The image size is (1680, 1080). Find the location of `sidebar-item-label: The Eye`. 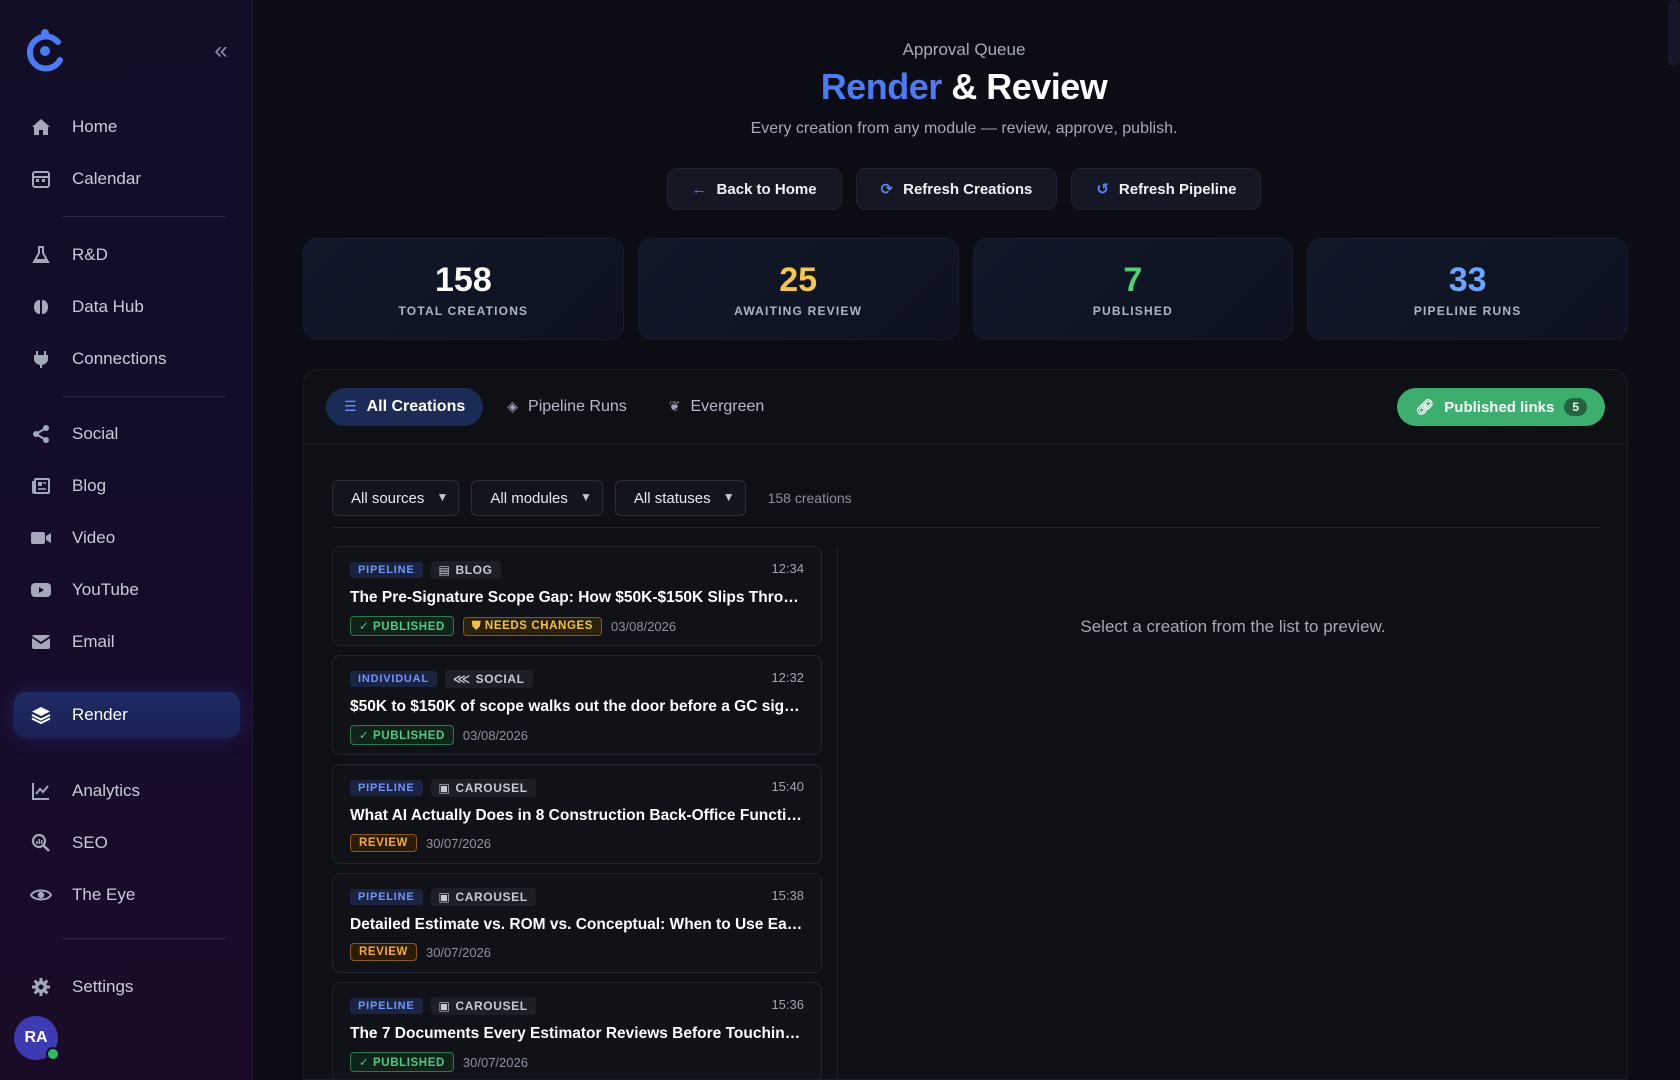

sidebar-item-label: The Eye is located at coordinates (104, 894).